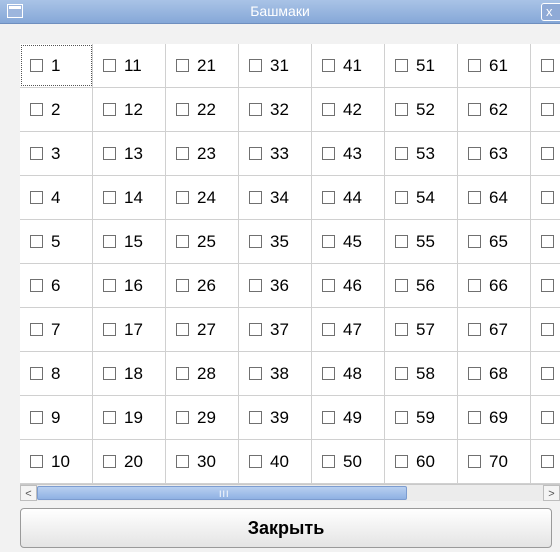 This screenshot has width=560, height=552. Describe the element at coordinates (421, 154) in the screenshot. I see `checkbox-item: 53` at that location.